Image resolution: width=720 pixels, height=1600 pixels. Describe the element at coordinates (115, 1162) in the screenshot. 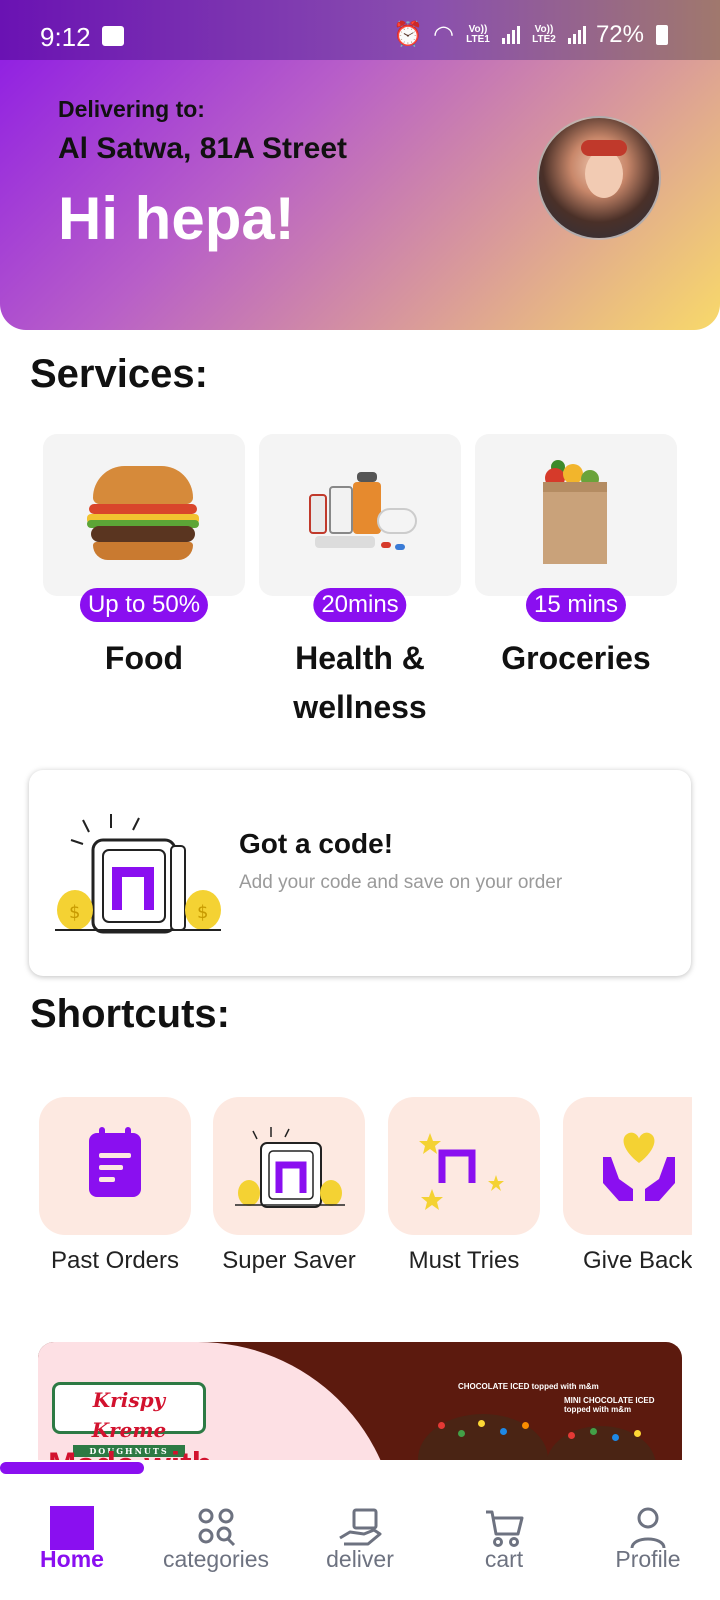

I see `clipboard-icon` at that location.